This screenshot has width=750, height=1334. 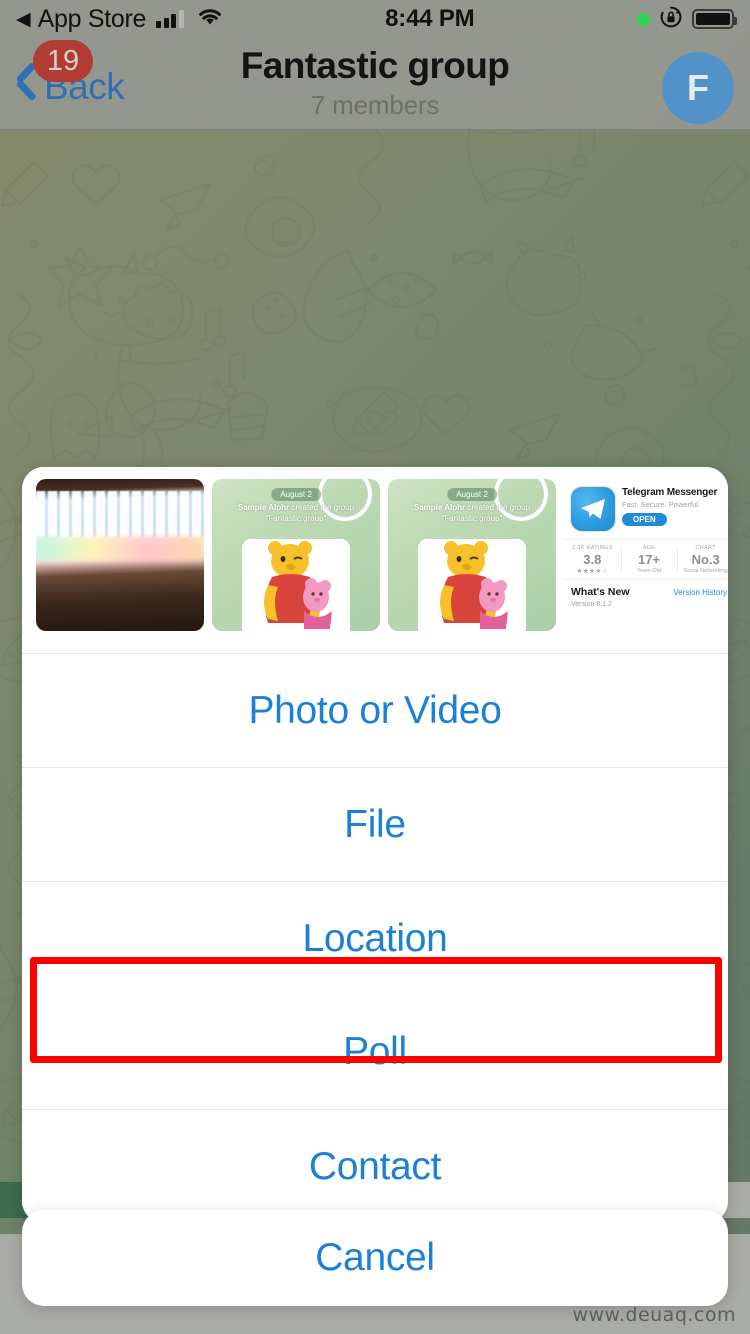 What do you see at coordinates (120, 555) in the screenshot?
I see `media-thumbnail-keyboard-photo` at bounding box center [120, 555].